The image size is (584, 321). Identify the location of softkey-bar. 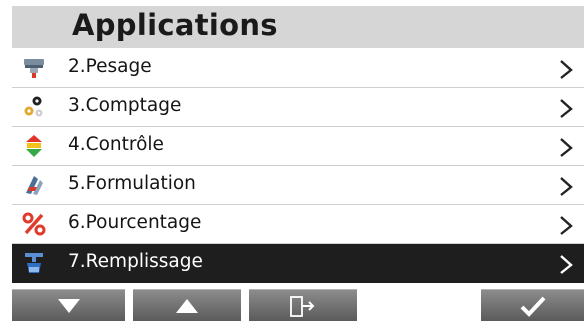
(298, 305).